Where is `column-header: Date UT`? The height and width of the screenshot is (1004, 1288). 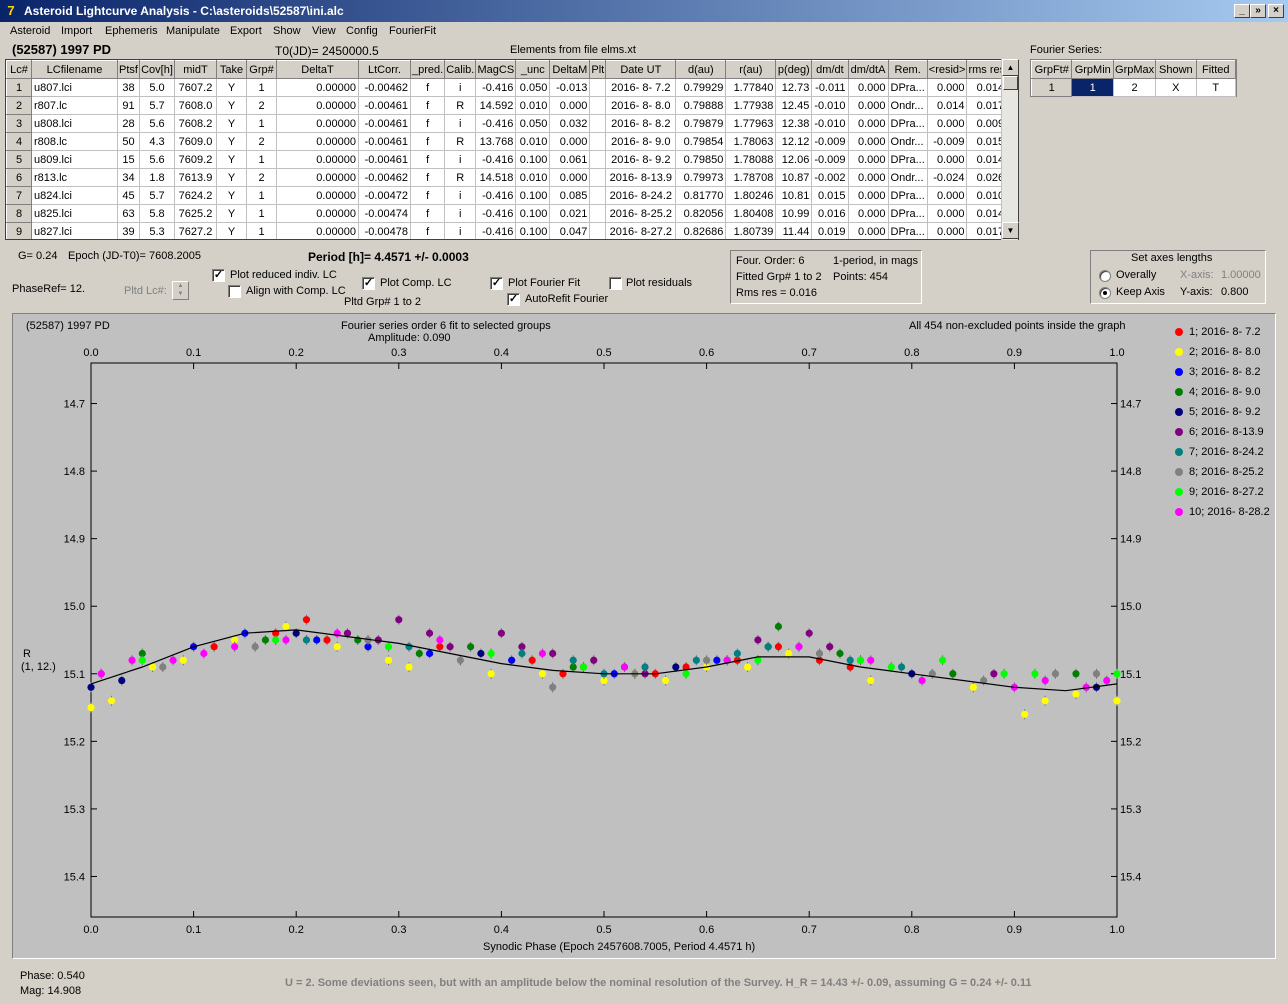
column-header: Date UT is located at coordinates (641, 69).